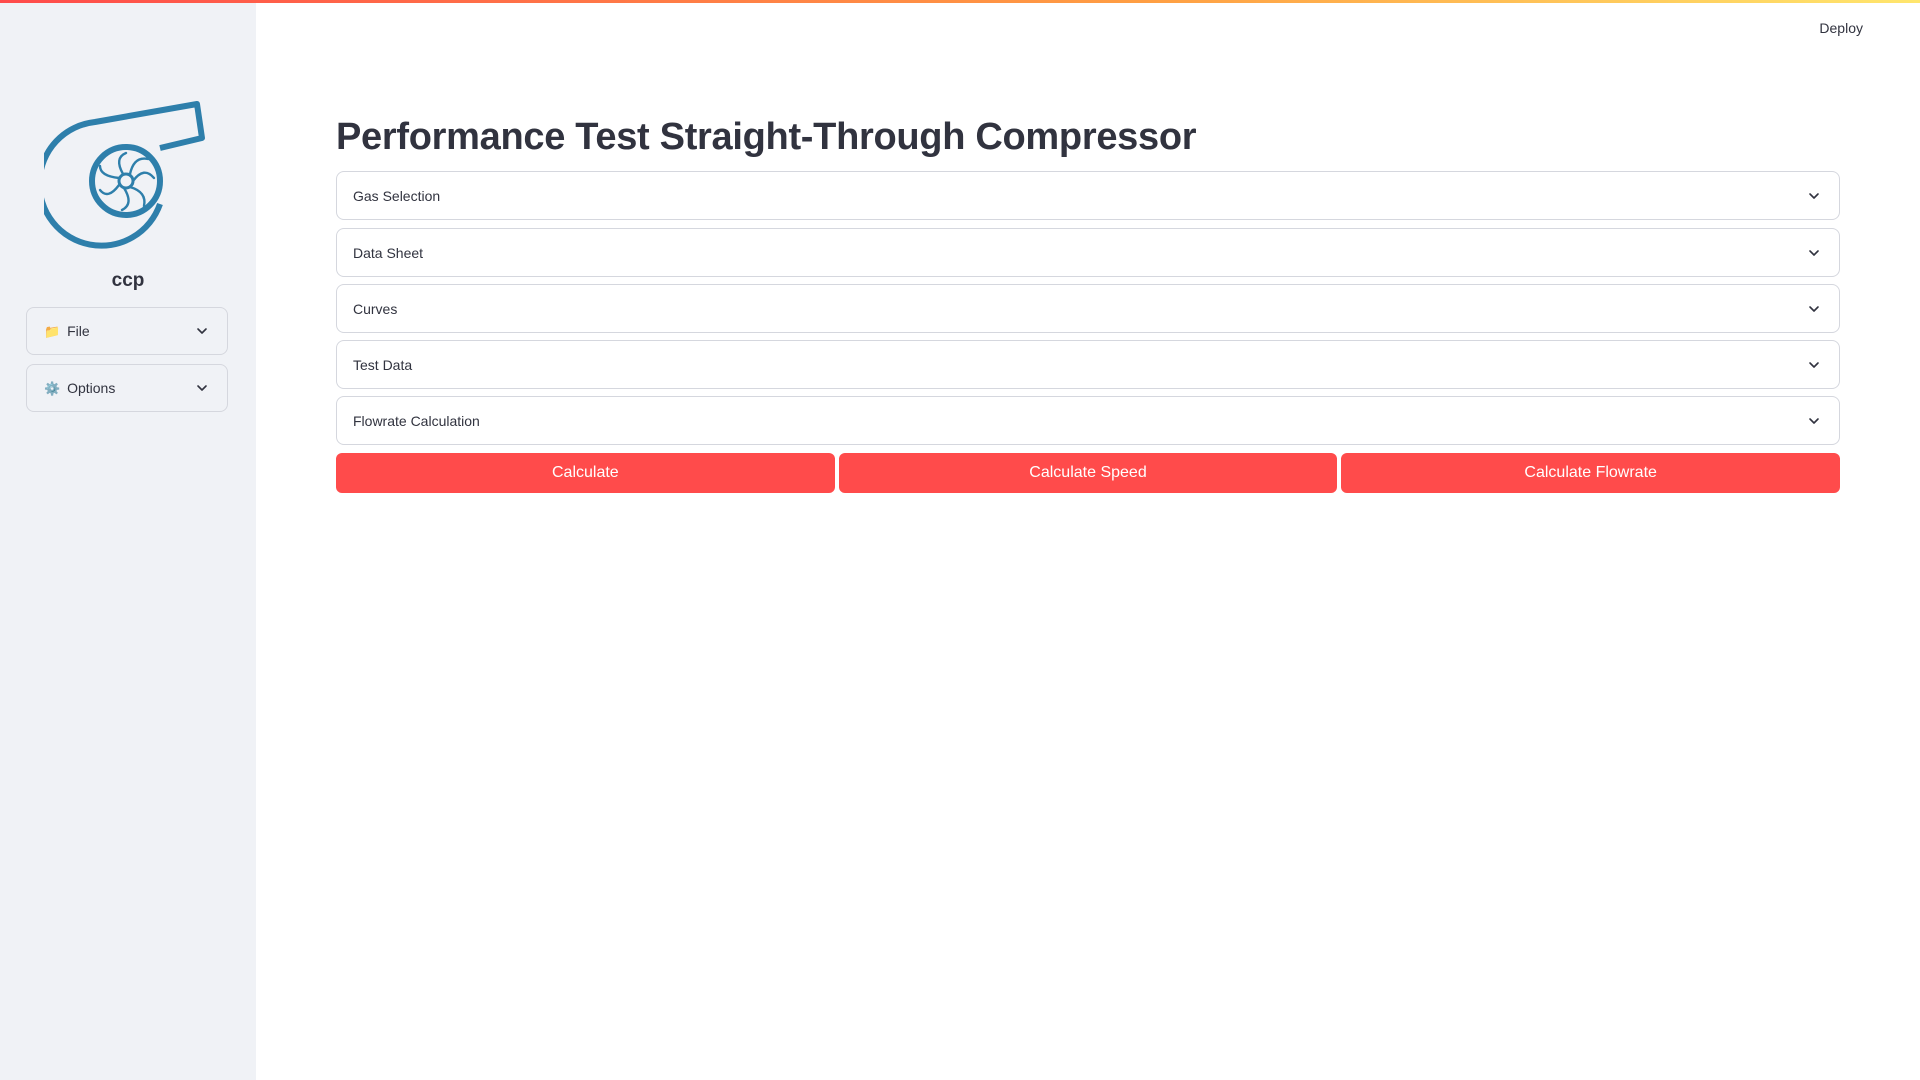 The height and width of the screenshot is (1080, 1920). I want to click on calculate-speed-button: Calculate Speed, so click(1088, 473).